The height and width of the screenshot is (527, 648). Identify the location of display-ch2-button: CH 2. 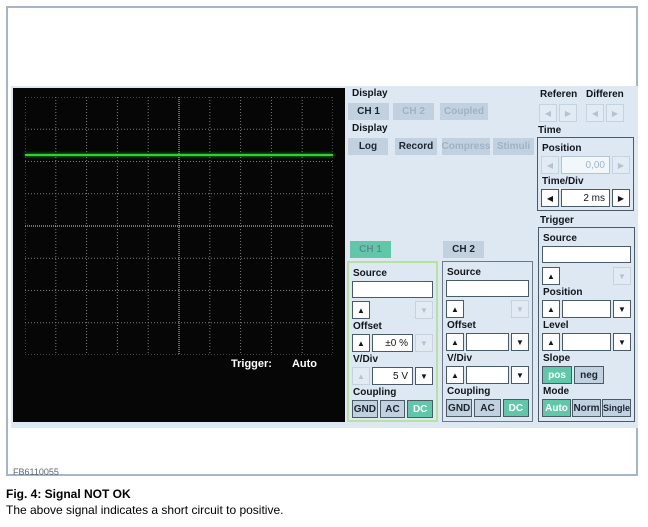
(413, 111).